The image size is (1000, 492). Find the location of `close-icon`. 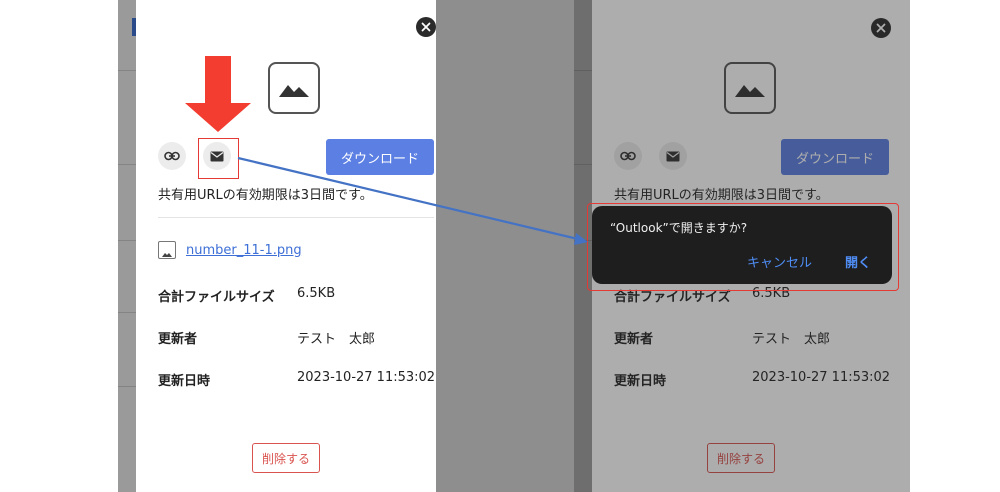

close-icon is located at coordinates (426, 27).